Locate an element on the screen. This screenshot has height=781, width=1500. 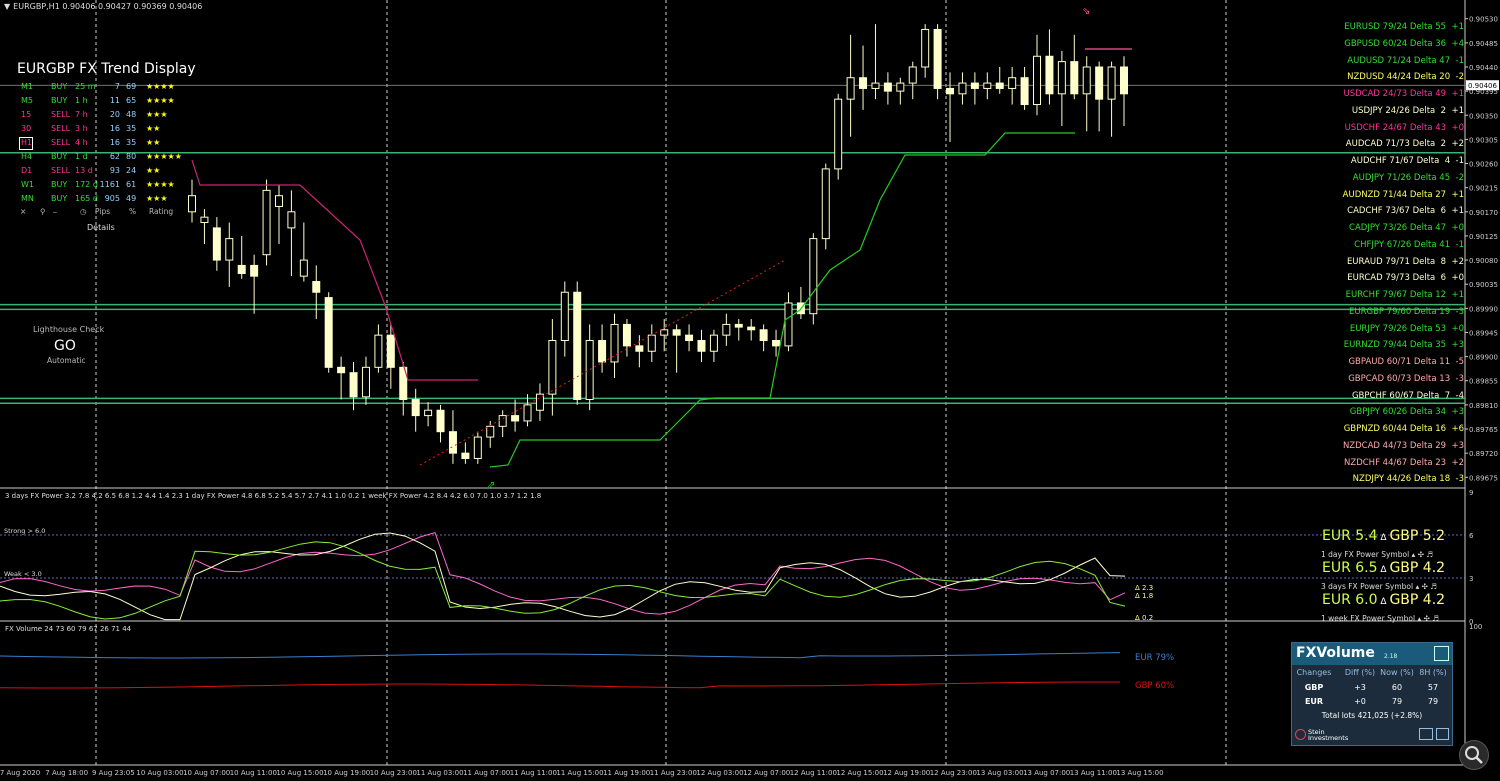
y-tick-label: 0.90305 is located at coordinates (1483, 140).